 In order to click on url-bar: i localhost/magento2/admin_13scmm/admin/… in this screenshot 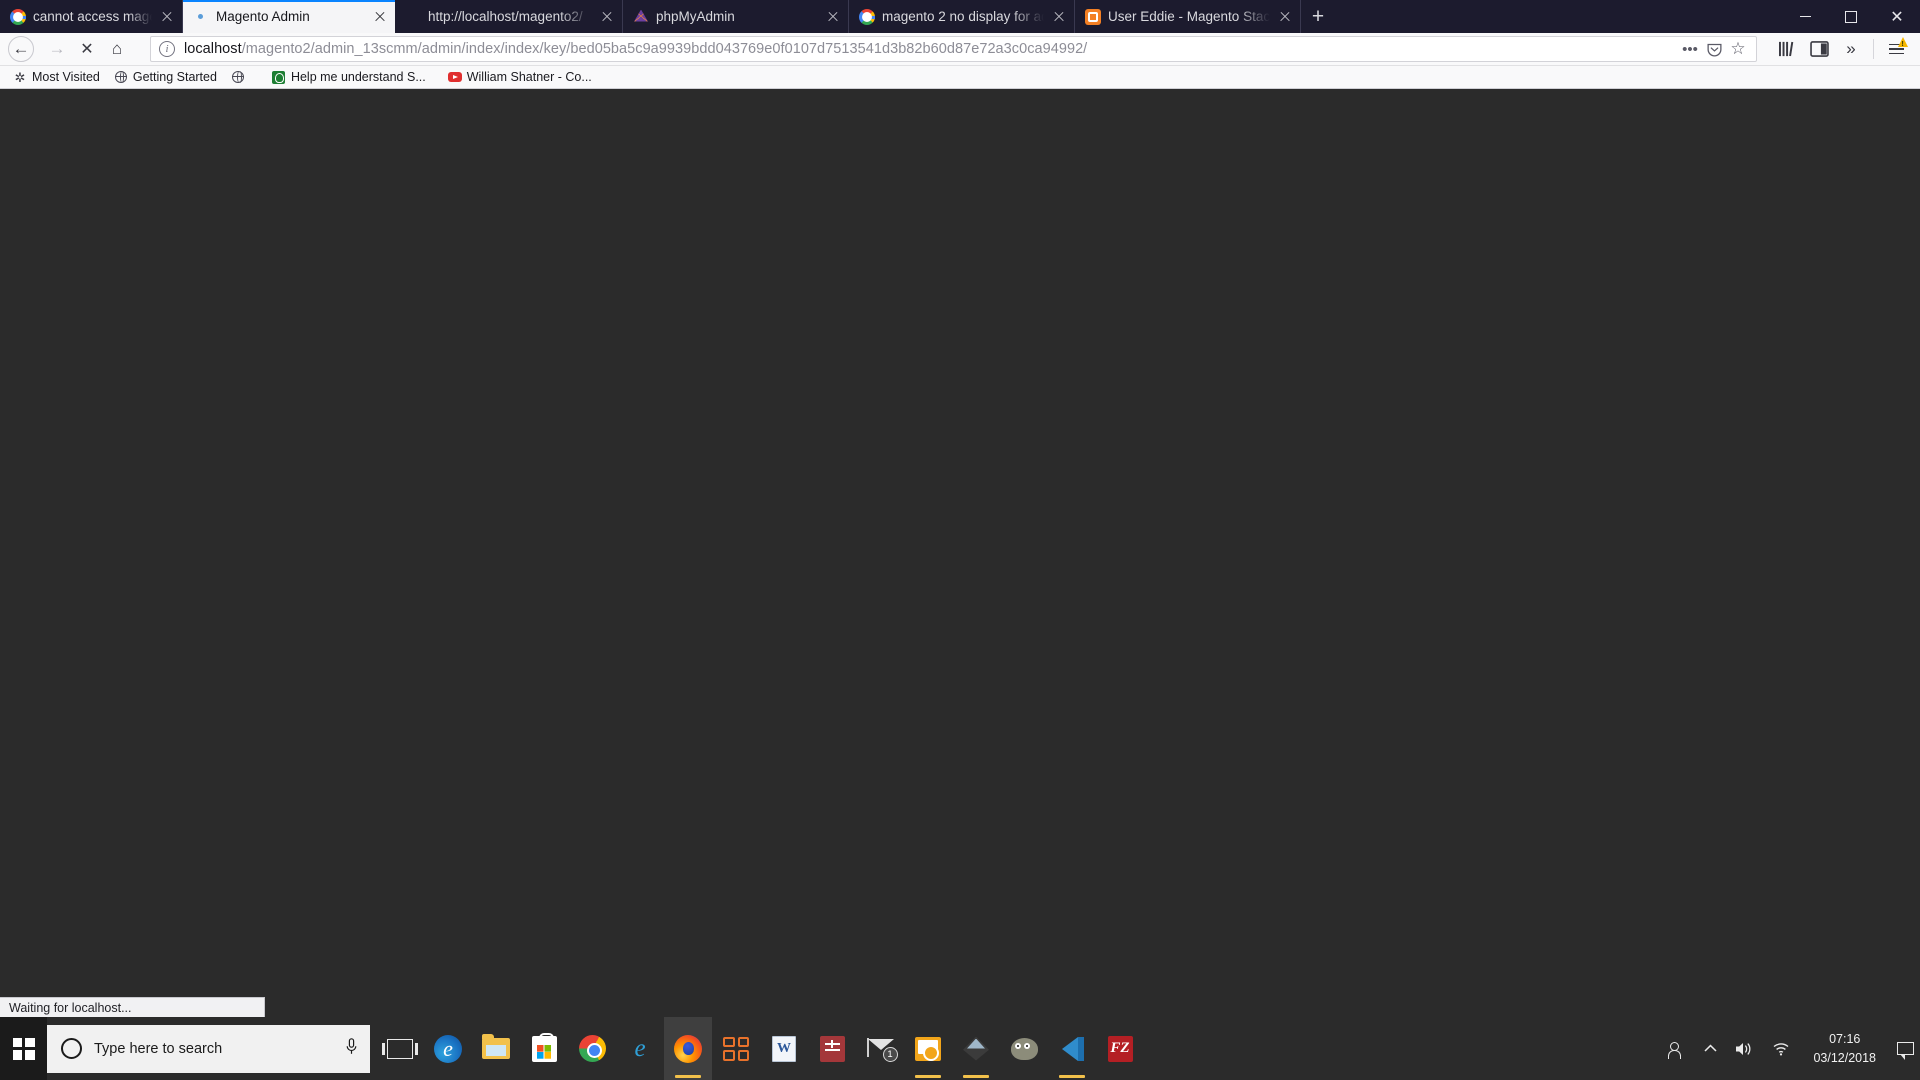, I will do `click(953, 49)`.